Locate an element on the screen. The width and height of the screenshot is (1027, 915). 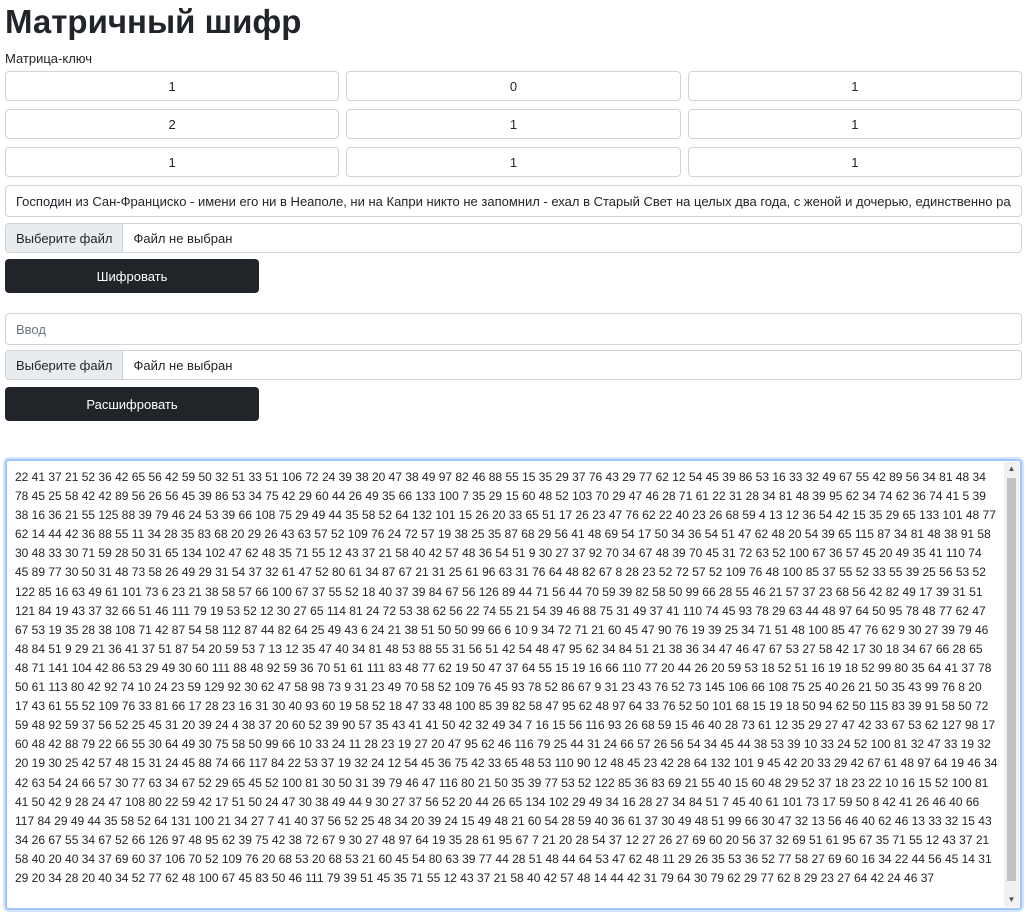
encrypt-button: Шифровать is located at coordinates (132, 276).